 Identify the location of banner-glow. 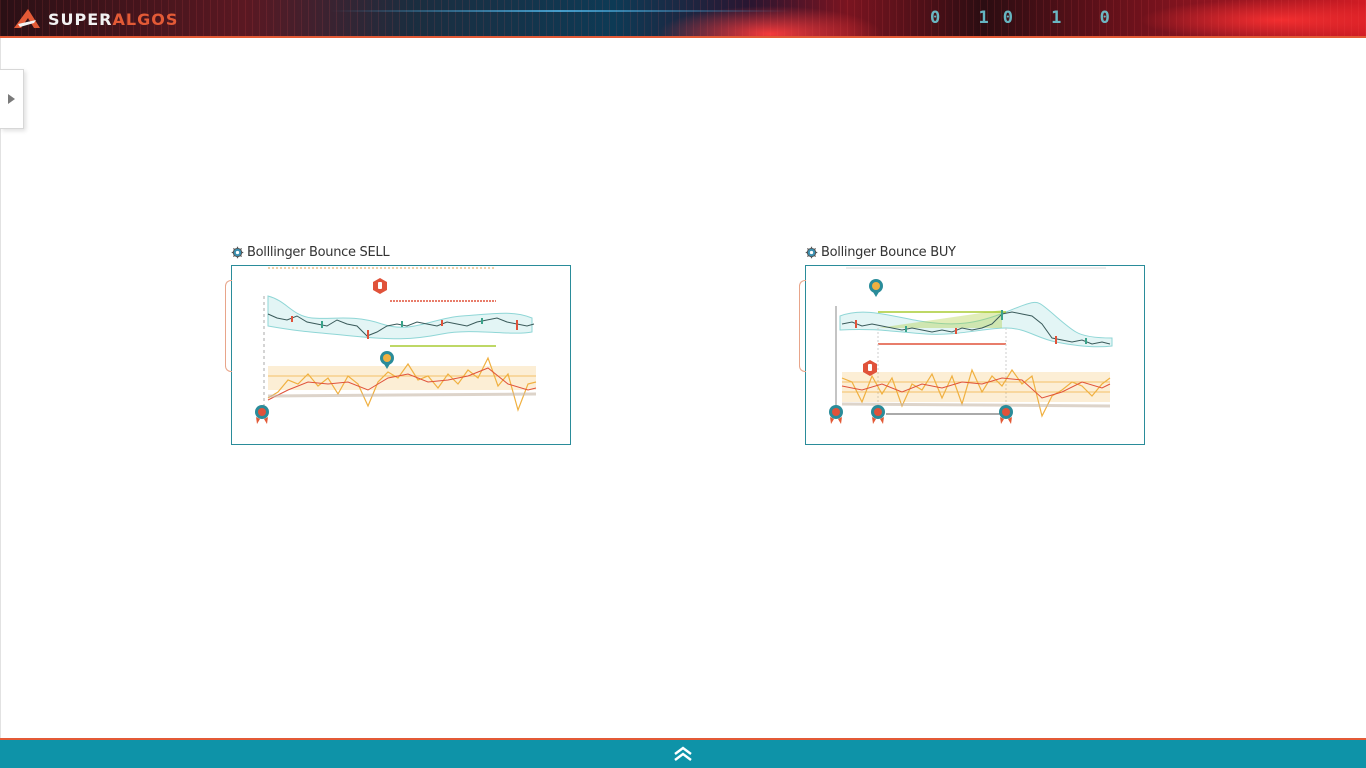
(560, 11).